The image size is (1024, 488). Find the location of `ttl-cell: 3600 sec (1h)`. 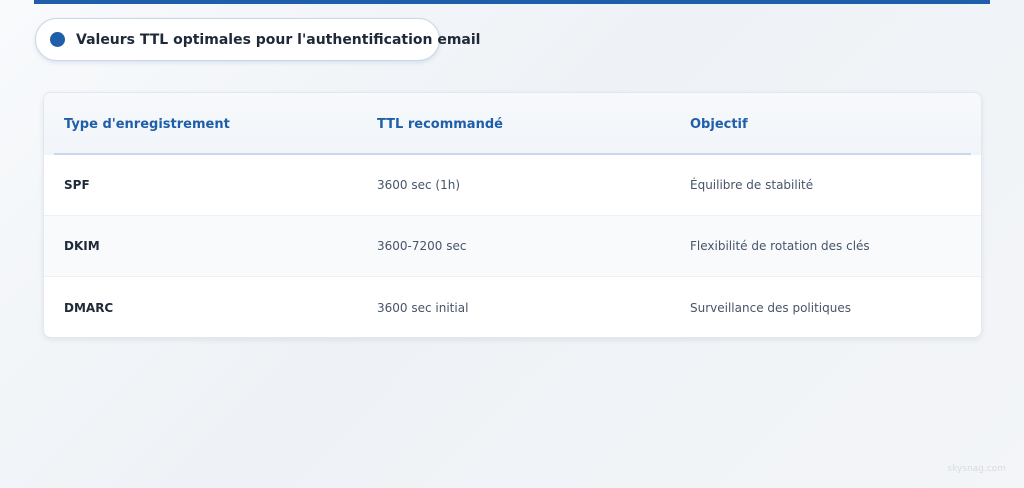

ttl-cell: 3600 sec (1h) is located at coordinates (419, 185).